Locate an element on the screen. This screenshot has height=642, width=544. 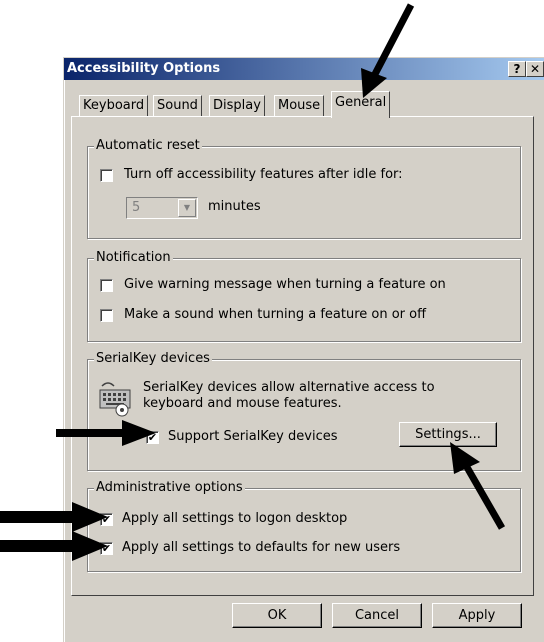
title-bar: Accessibility Options ? ✕ is located at coordinates (304, 69).